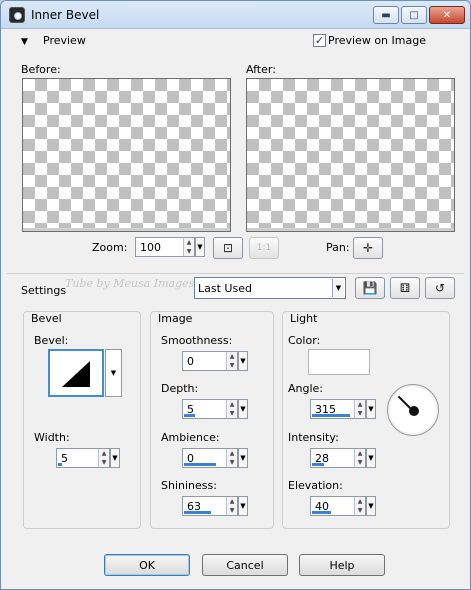 This screenshot has width=471, height=590. I want to click on separator, so click(235, 273).